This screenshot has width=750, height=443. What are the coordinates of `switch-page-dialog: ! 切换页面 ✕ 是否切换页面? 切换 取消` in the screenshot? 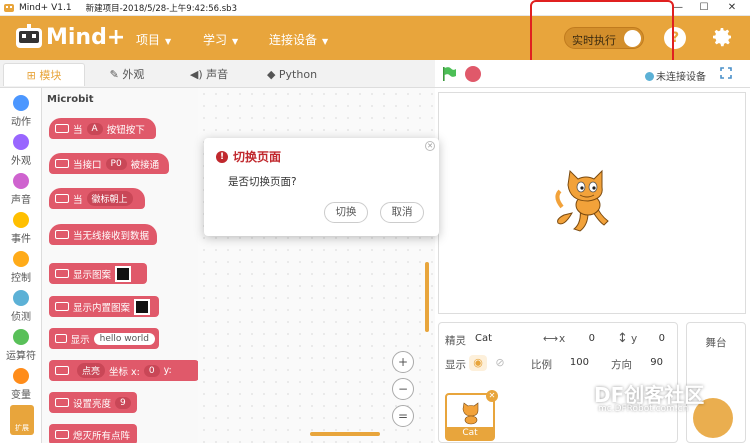 It's located at (321, 187).